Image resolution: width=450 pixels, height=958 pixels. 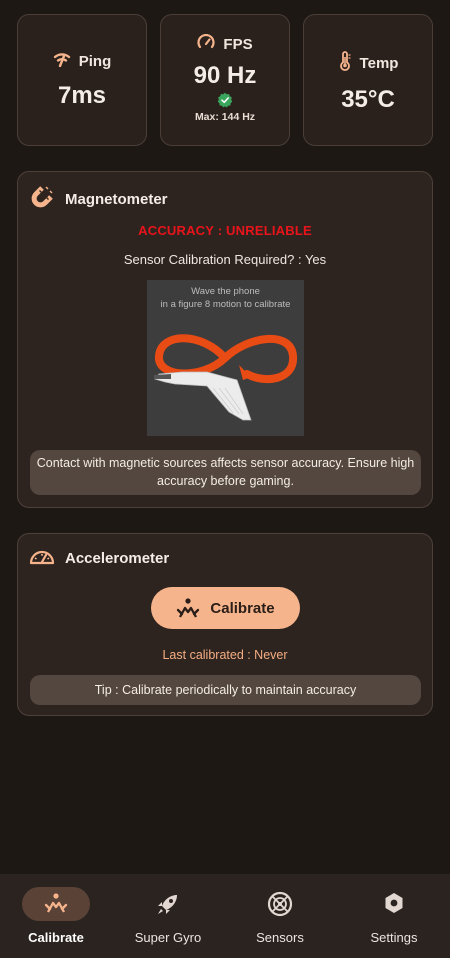 I want to click on nav-item-settings: Settings, so click(x=394, y=916).